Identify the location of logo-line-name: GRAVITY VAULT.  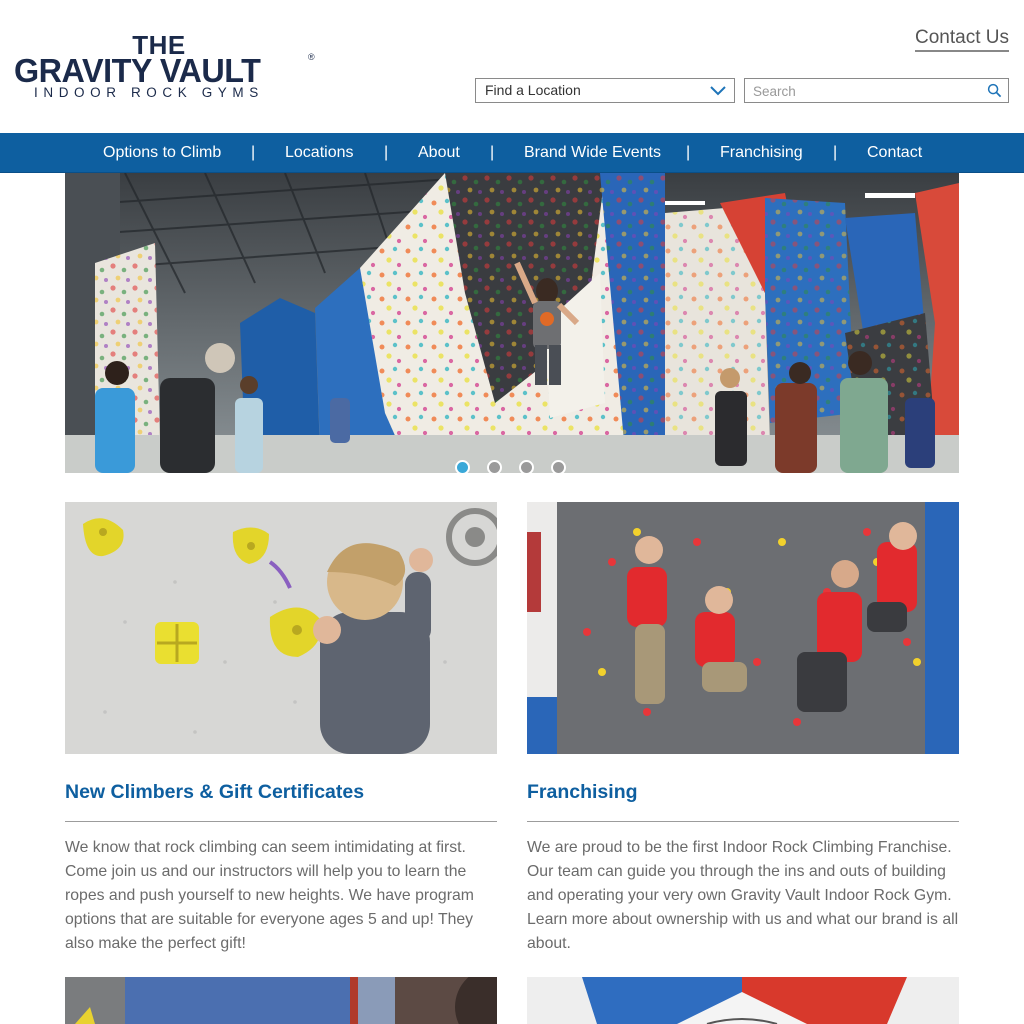
(137, 70).